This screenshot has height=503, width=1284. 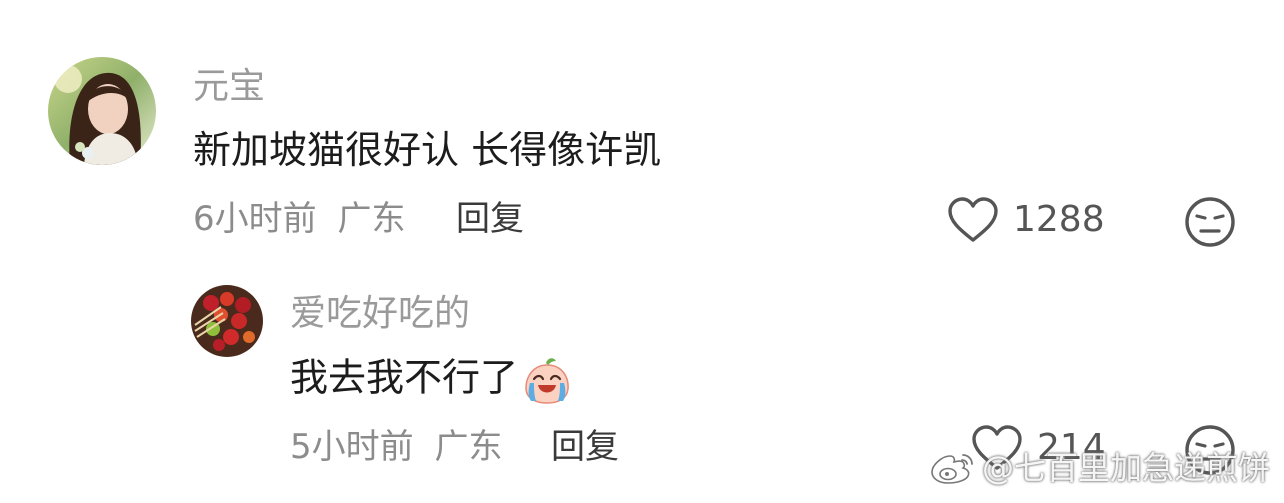 I want to click on crying-laughing-peach-emoji-icon, so click(x=547, y=381).